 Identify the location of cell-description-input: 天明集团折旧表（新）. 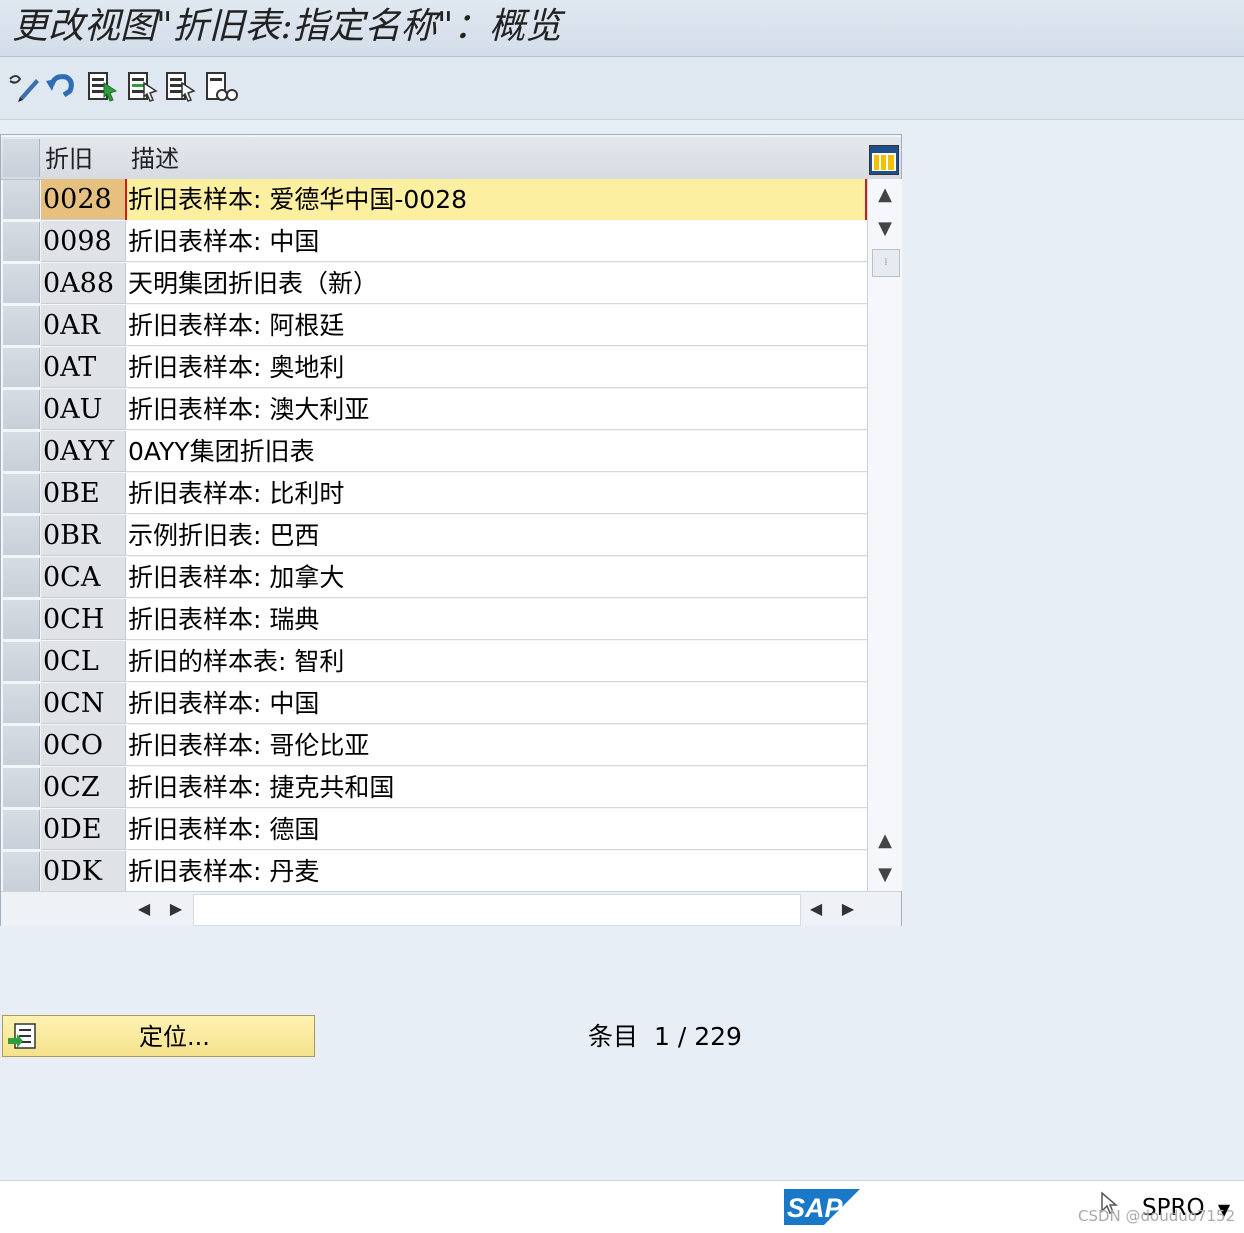
(496, 283).